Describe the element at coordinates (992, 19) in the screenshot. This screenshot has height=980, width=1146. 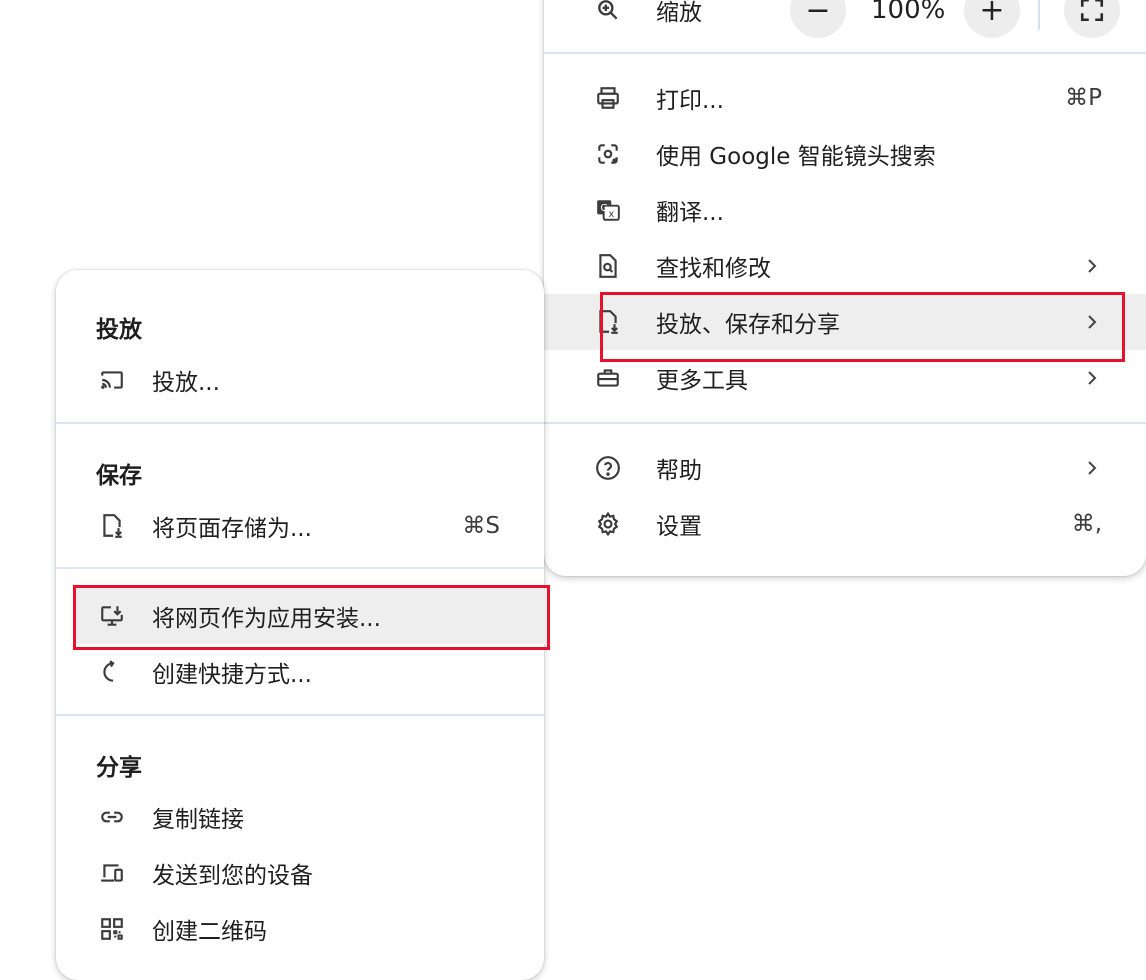
I see `zoom-in-button: +` at that location.